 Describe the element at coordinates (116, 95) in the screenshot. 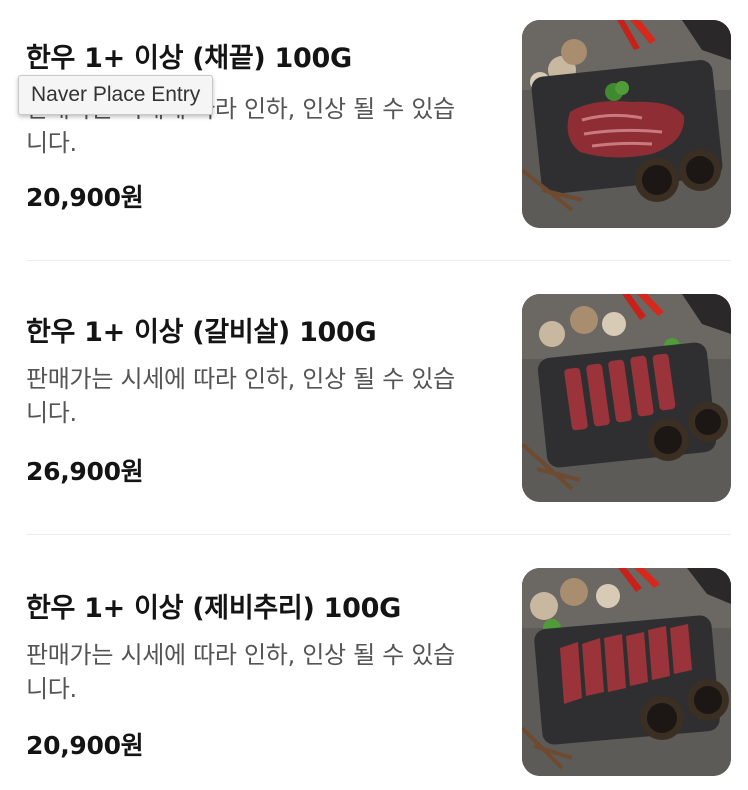

I see `tooltip: Naver Place Entry` at that location.